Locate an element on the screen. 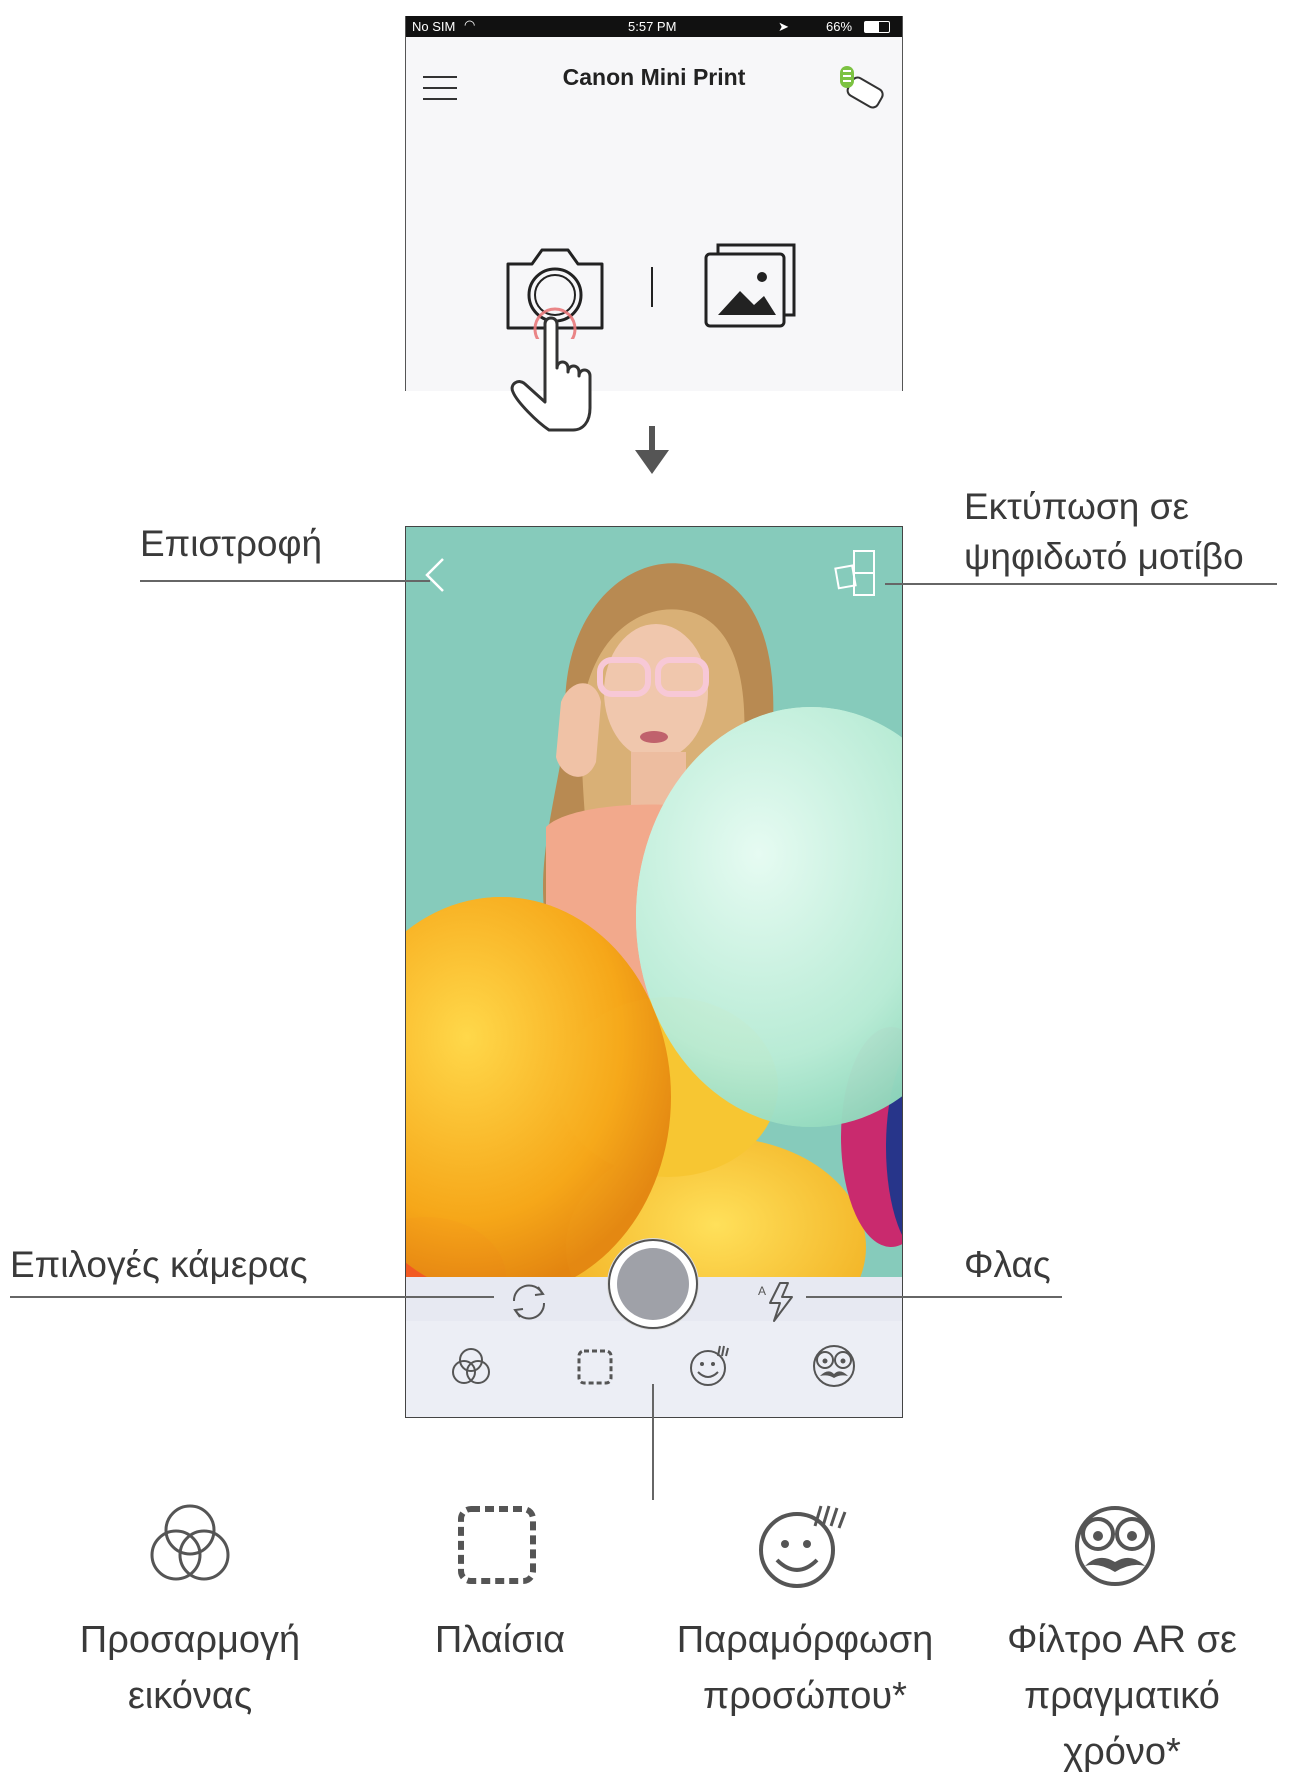  pointing-hand-icon is located at coordinates (551, 374).